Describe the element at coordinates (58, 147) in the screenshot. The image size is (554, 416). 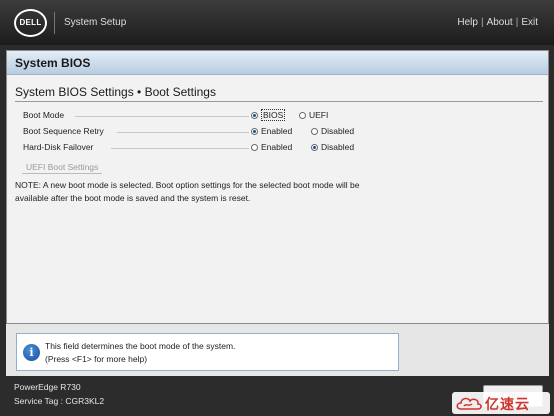
I see `setting-label: Hard-Disk Failover` at that location.